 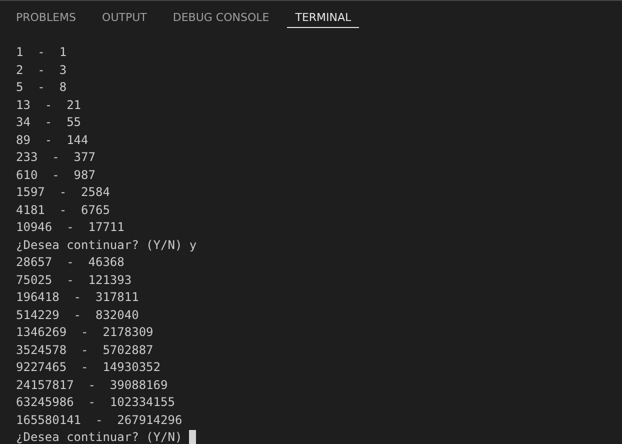 I want to click on terminal-line: 9227465 - 14930352, so click(x=88, y=367).